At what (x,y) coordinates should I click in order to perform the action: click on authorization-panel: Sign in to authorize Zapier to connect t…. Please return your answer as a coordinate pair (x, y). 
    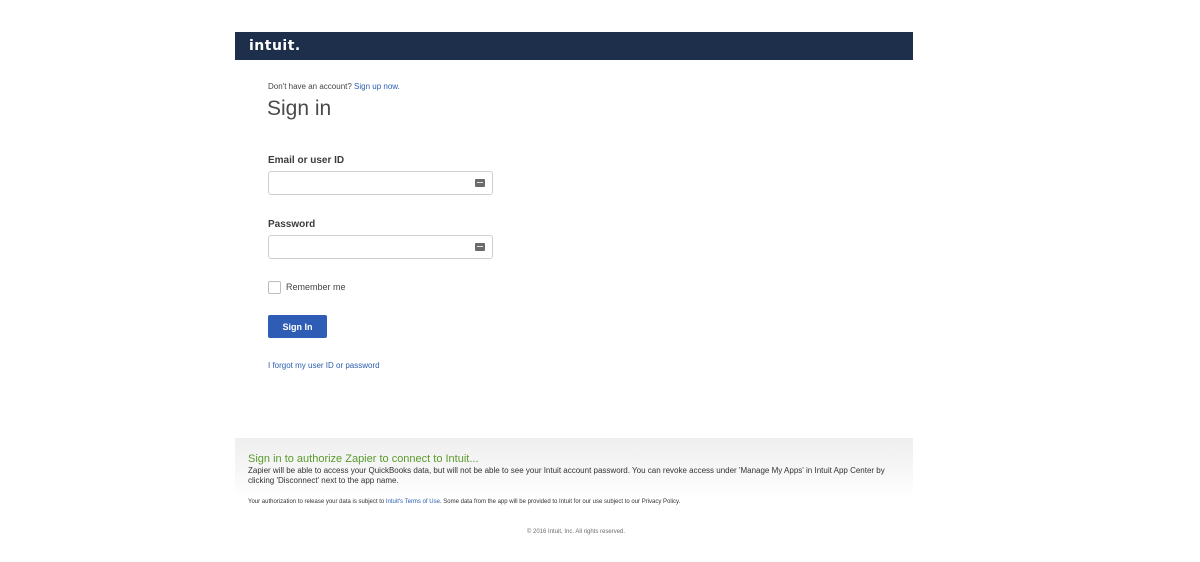
    Looking at the image, I should click on (574, 468).